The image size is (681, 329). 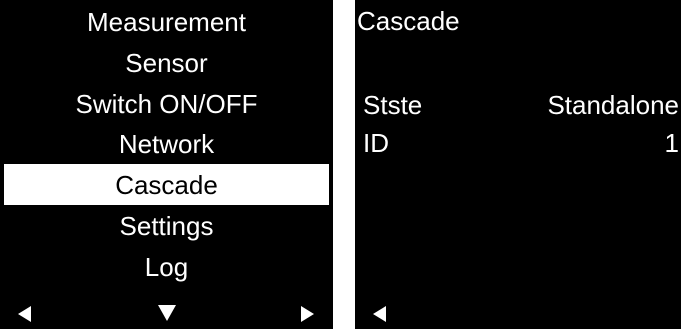 I want to click on id-value: 1, so click(x=671, y=143).